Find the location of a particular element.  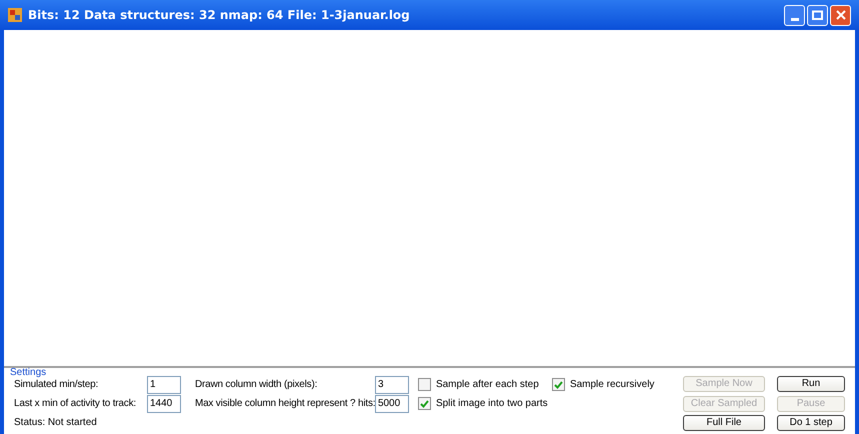

action-button: Full File is located at coordinates (724, 423).